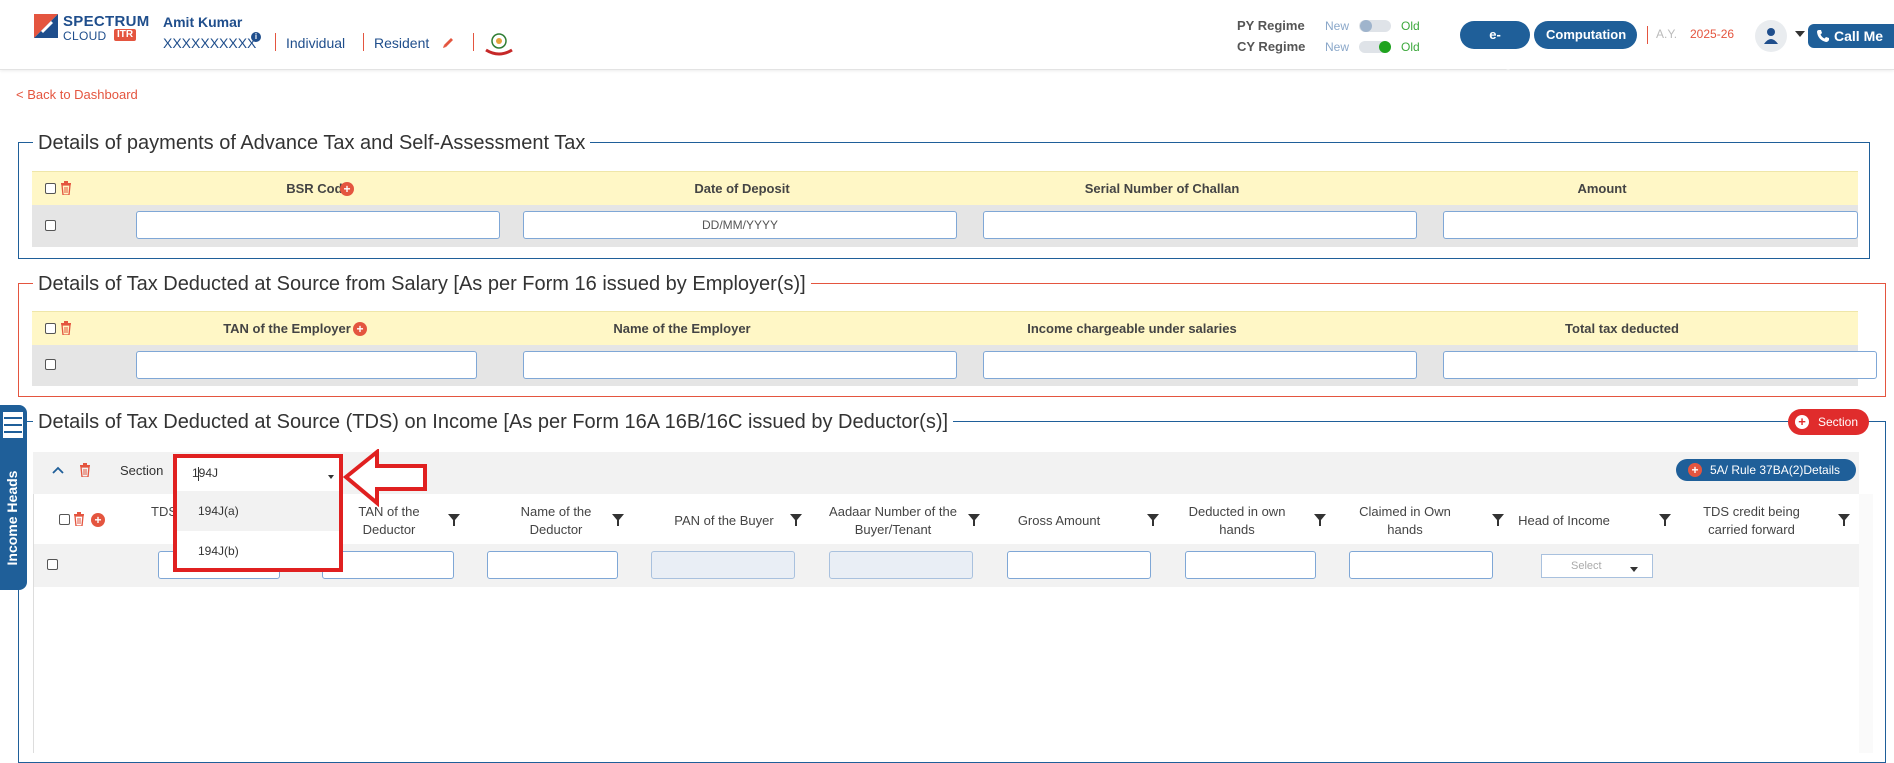 Image resolution: width=1894 pixels, height=763 pixels. I want to click on col-aadhaar-buyer: Aadaar Number of the Buyer/Tenant, so click(893, 520).